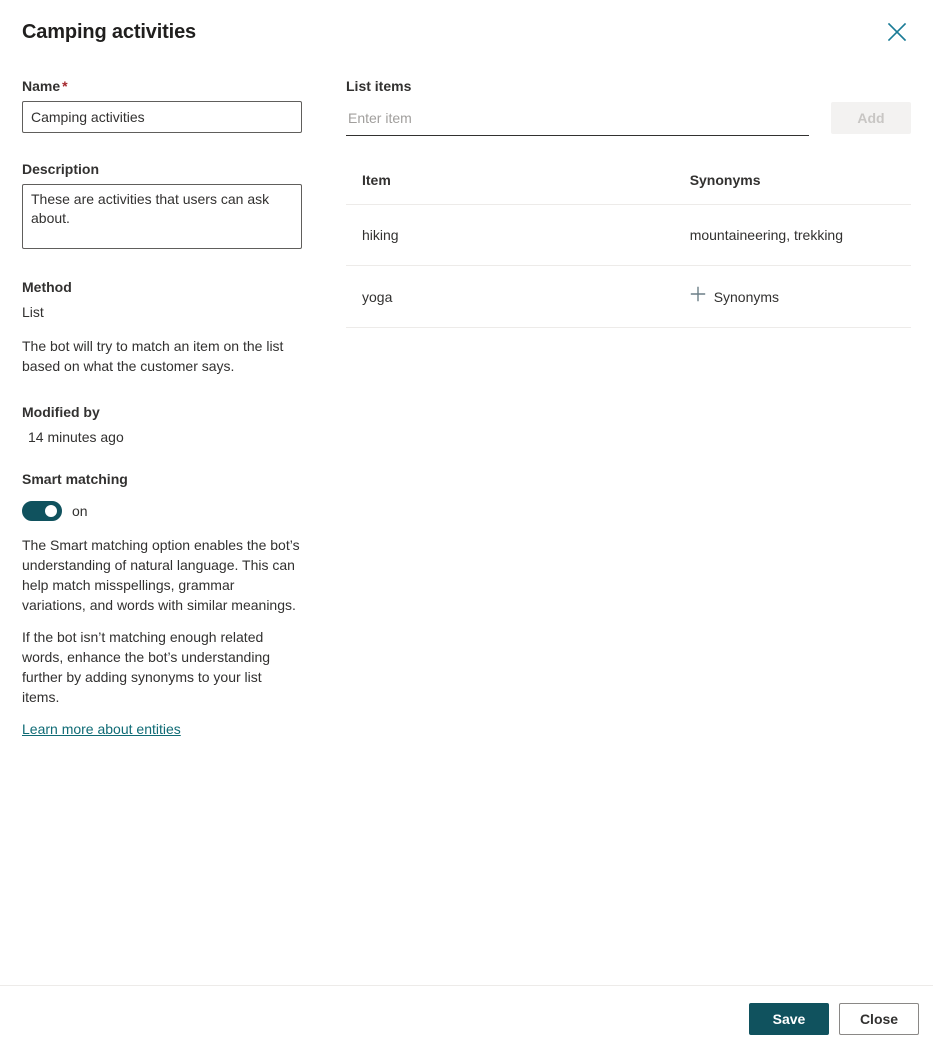 Image resolution: width=933 pixels, height=1052 pixels. What do you see at coordinates (379, 86) in the screenshot?
I see `list-items-label: List items` at bounding box center [379, 86].